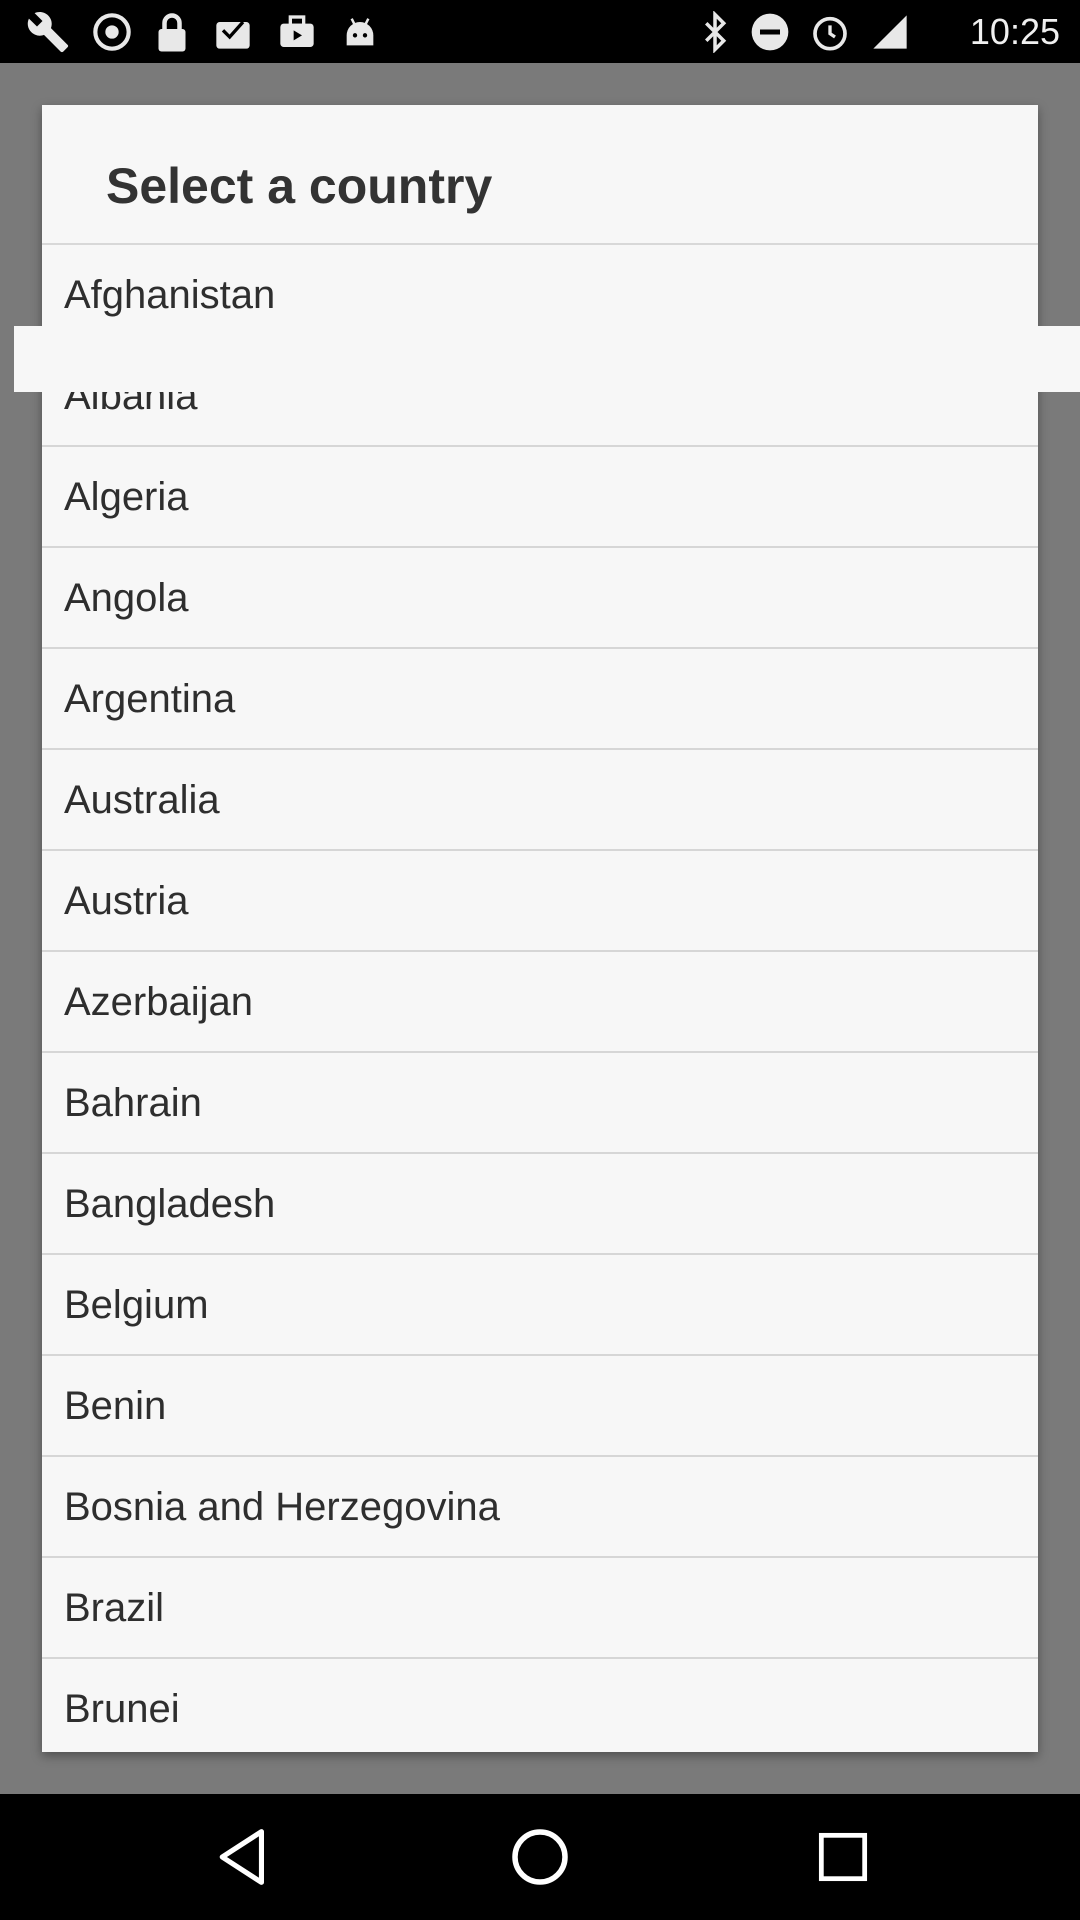 The height and width of the screenshot is (1920, 1080). What do you see at coordinates (770, 32) in the screenshot?
I see `do-not-disturb-icon` at bounding box center [770, 32].